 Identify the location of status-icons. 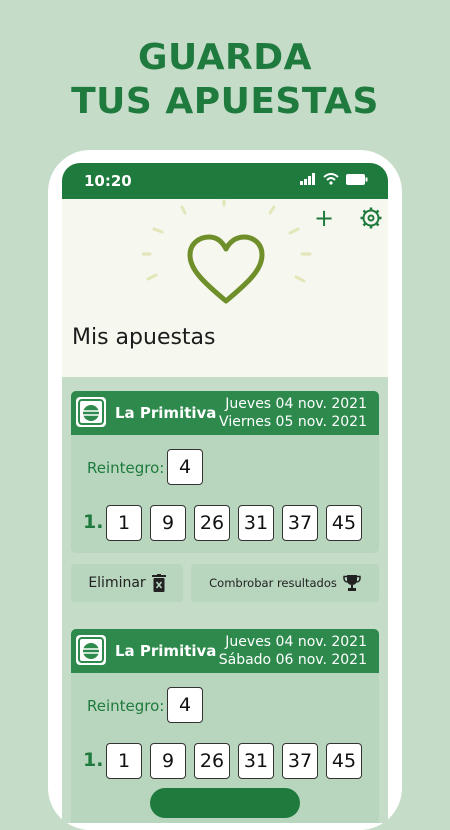
(334, 179).